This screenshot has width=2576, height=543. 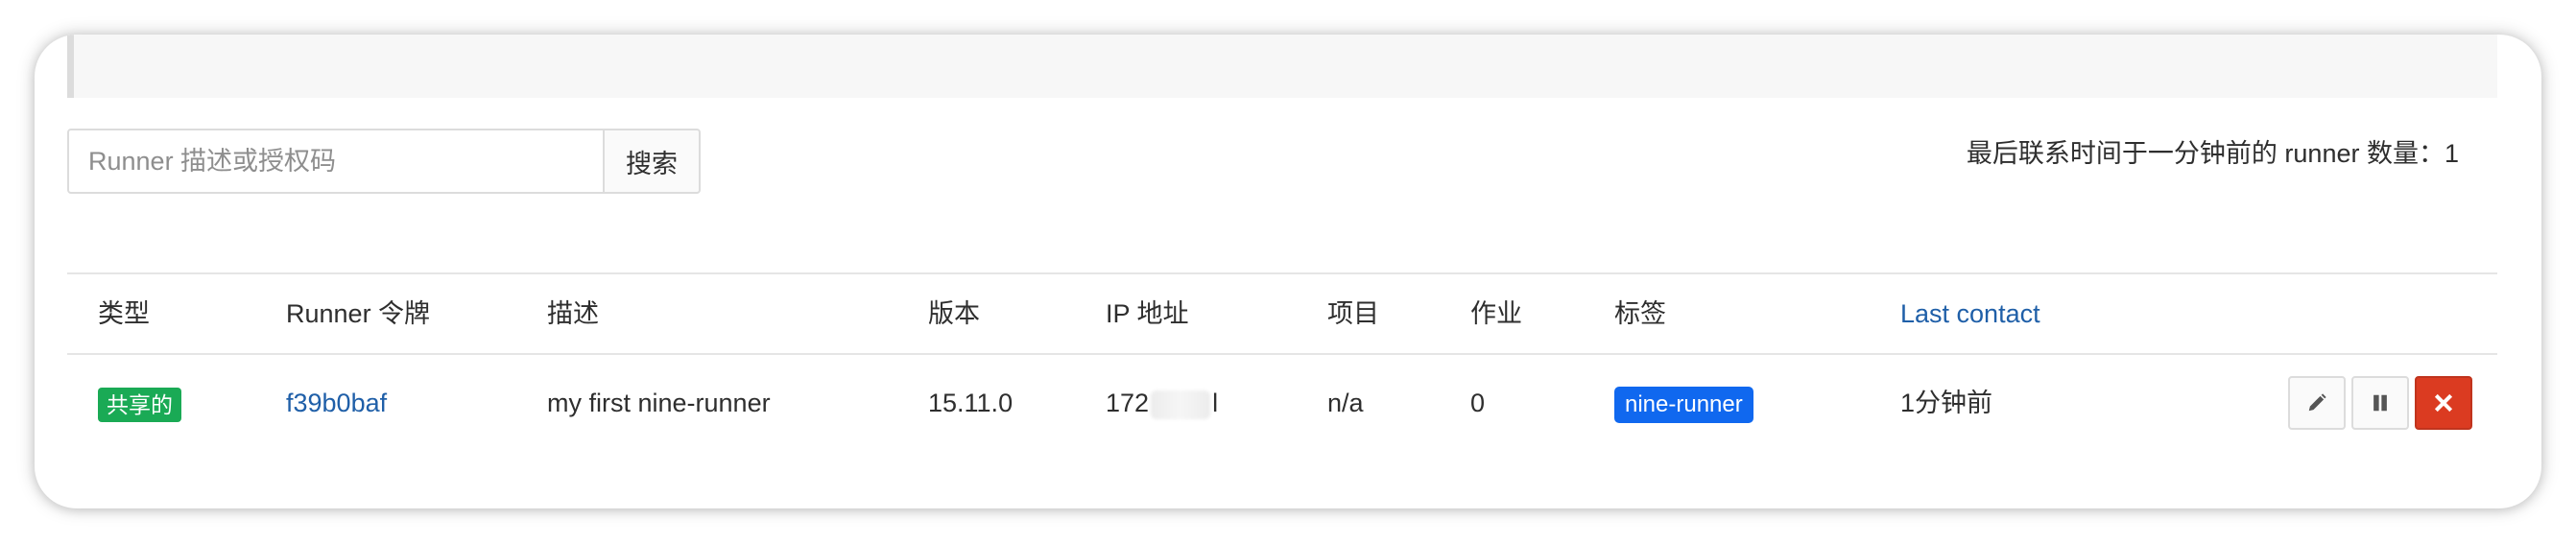 I want to click on ip-suffix: l, so click(x=1215, y=403).